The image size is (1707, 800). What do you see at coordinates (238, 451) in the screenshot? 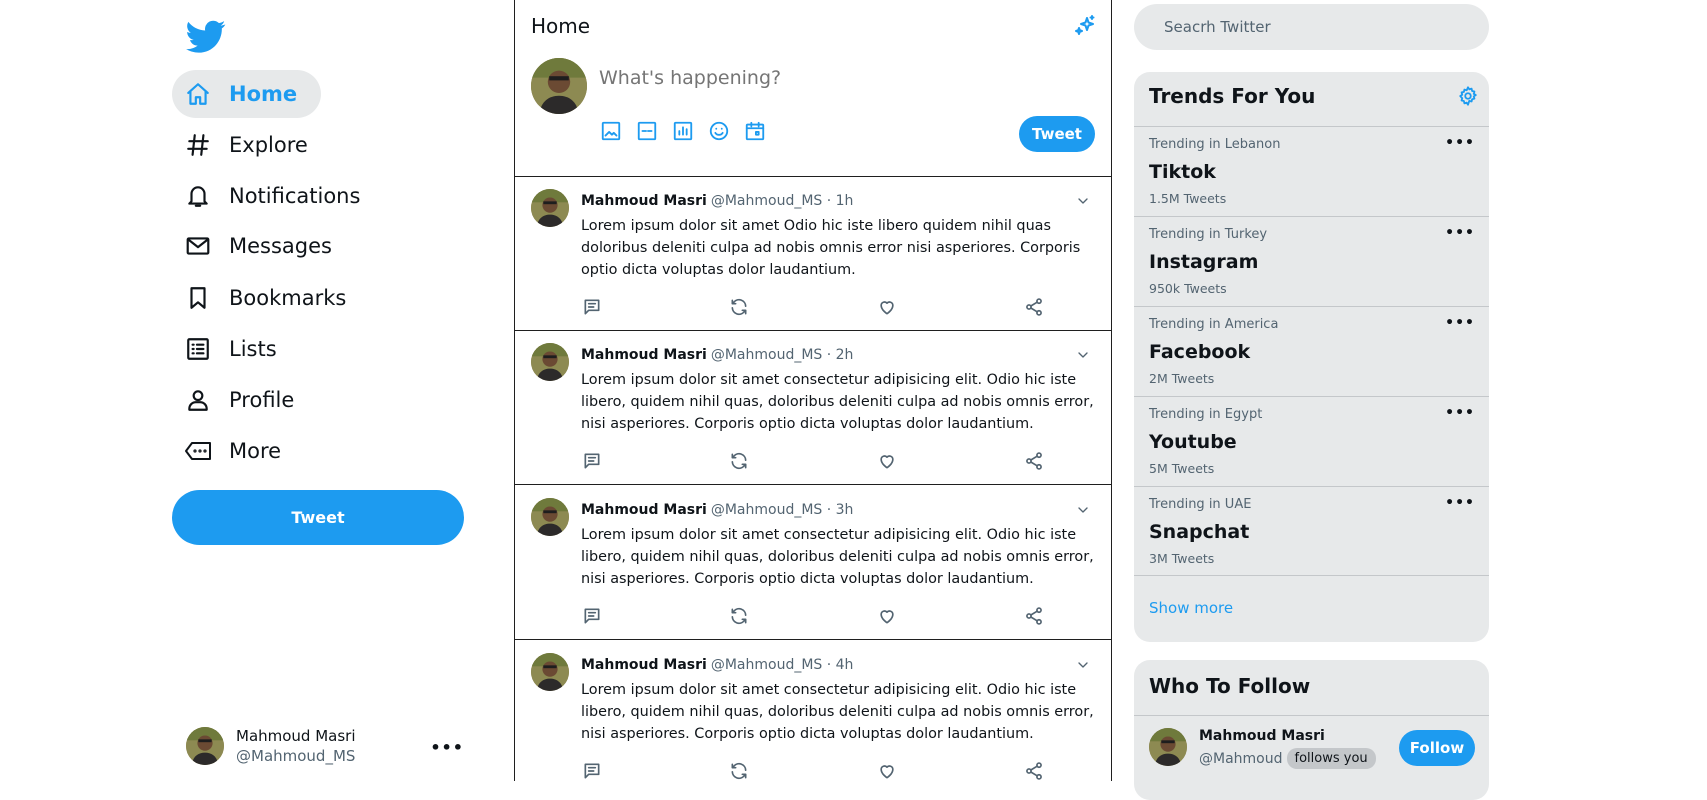
I see `nav-item-more: More` at bounding box center [238, 451].